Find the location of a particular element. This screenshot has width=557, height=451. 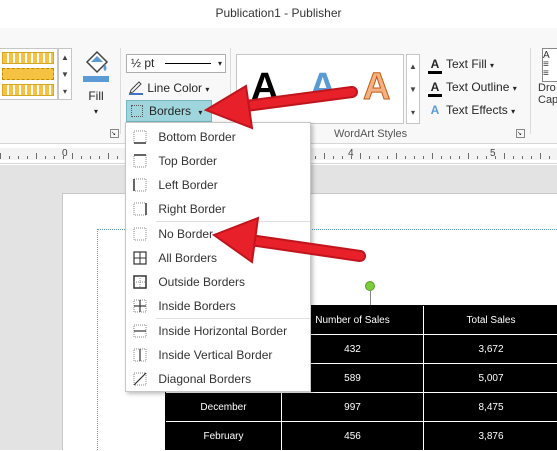

top-border-icon is located at coordinates (140, 161).